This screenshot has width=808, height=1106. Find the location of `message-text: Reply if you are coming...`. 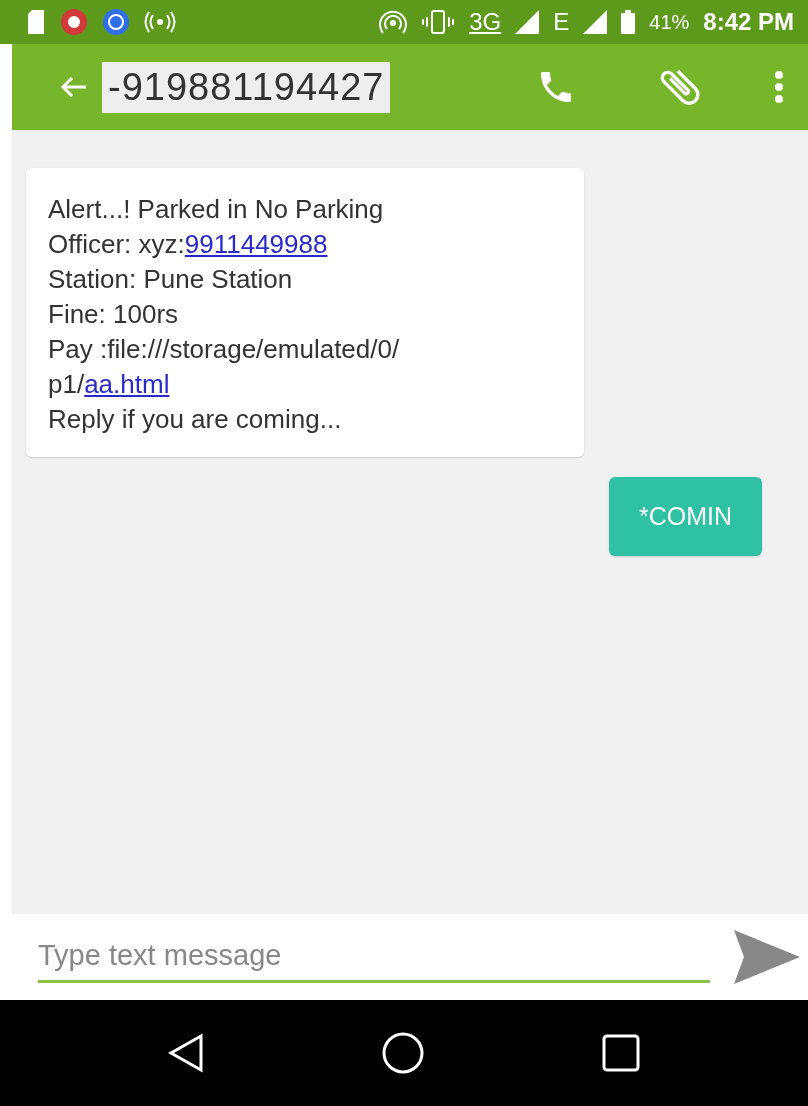

message-text: Reply if you are coming... is located at coordinates (195, 419).